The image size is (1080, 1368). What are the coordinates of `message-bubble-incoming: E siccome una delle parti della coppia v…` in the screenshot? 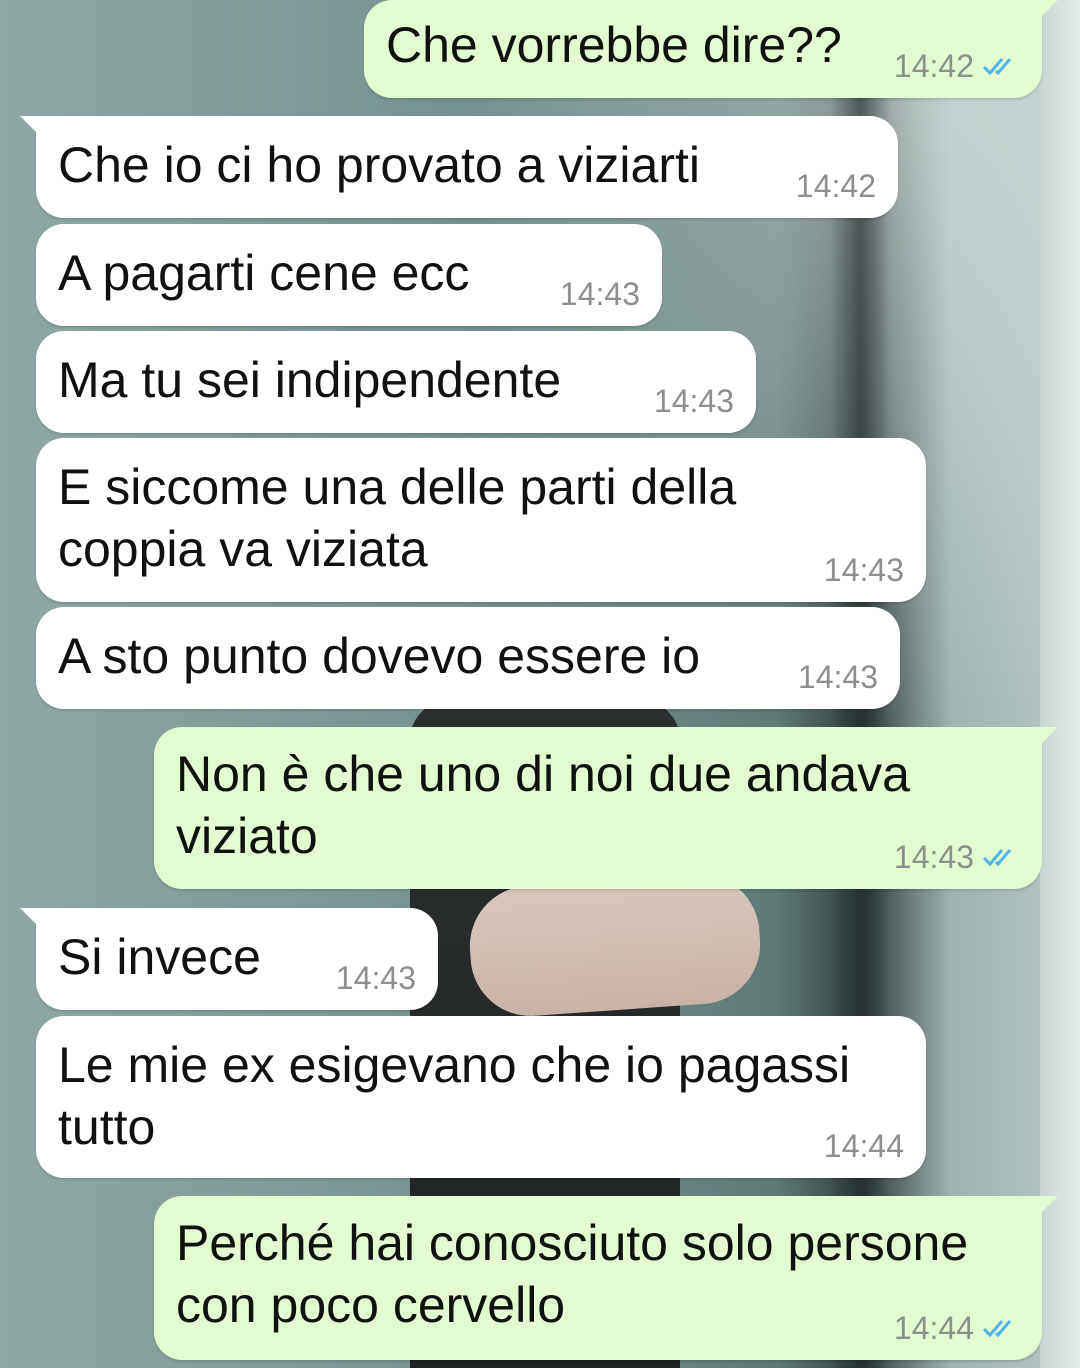 It's located at (481, 520).